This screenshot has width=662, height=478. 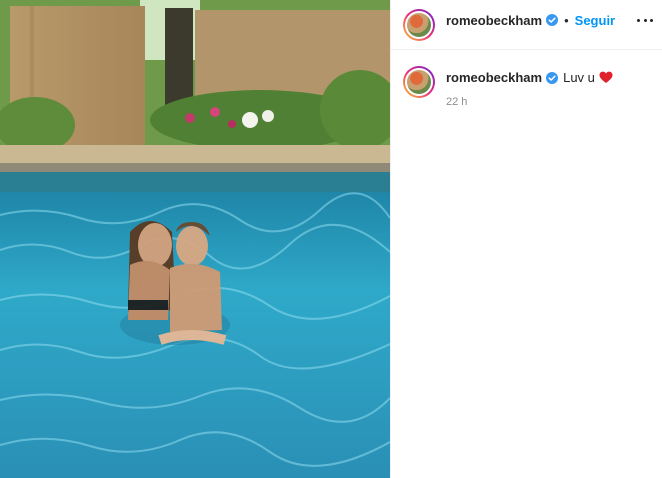 I want to click on avatar, so click(x=419, y=25).